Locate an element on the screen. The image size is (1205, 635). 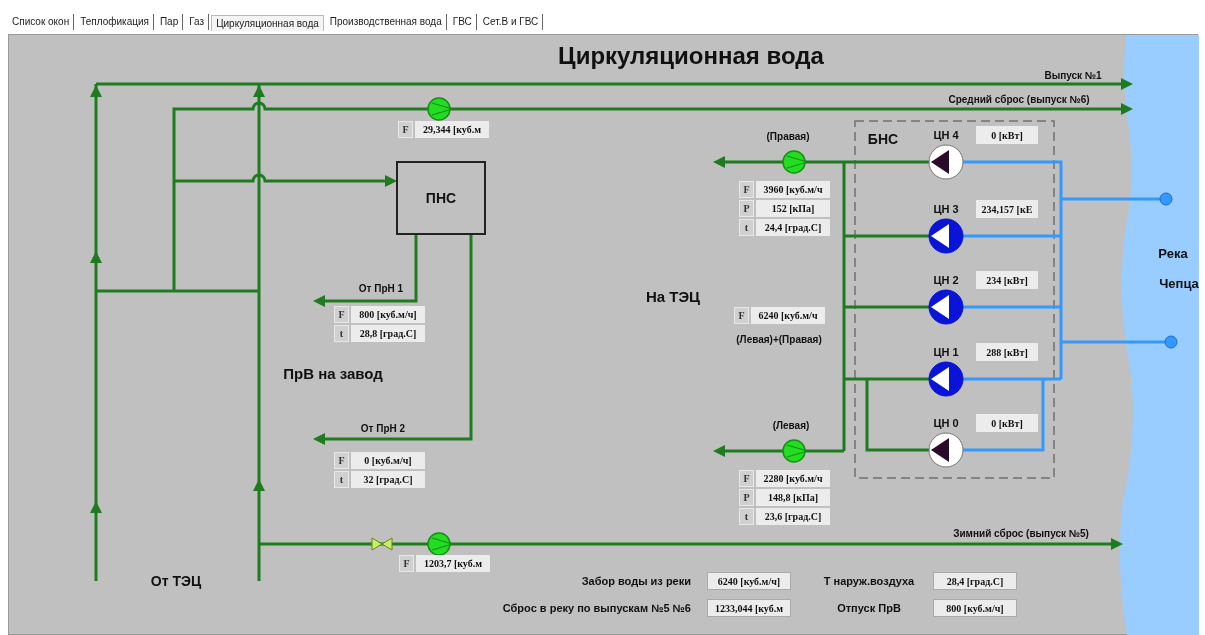
tab: Сет.В и ГВС is located at coordinates (511, 22).